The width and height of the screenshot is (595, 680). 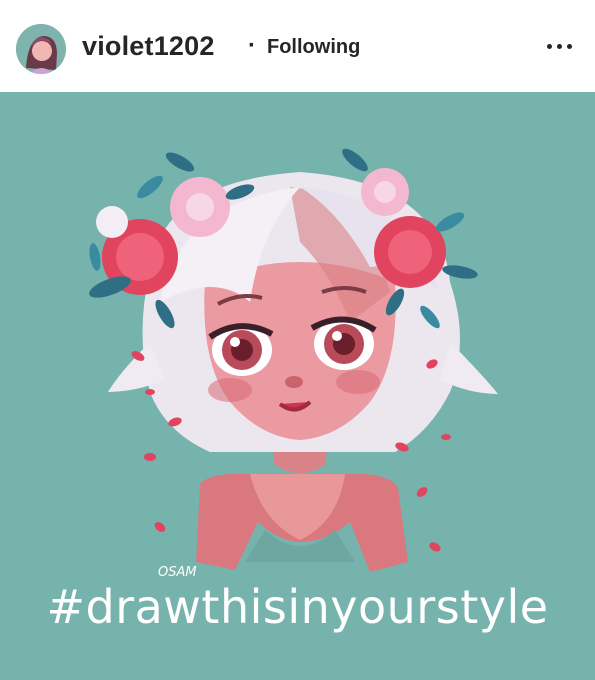 I want to click on username-link: violet1202, so click(x=148, y=46).